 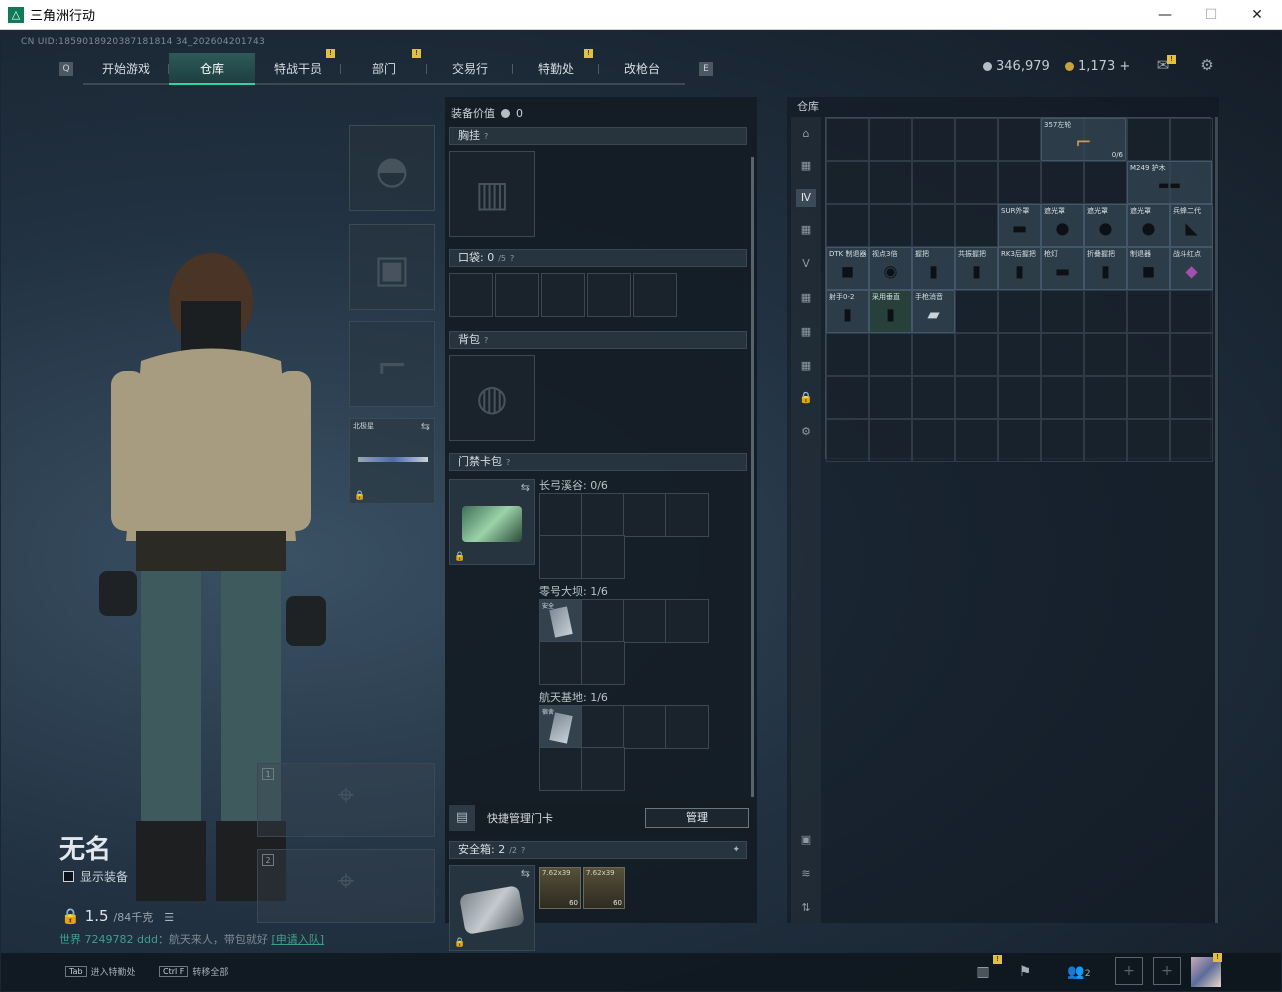 What do you see at coordinates (126, 69) in the screenshot?
I see `tab-start-game: 开始游戏` at bounding box center [126, 69].